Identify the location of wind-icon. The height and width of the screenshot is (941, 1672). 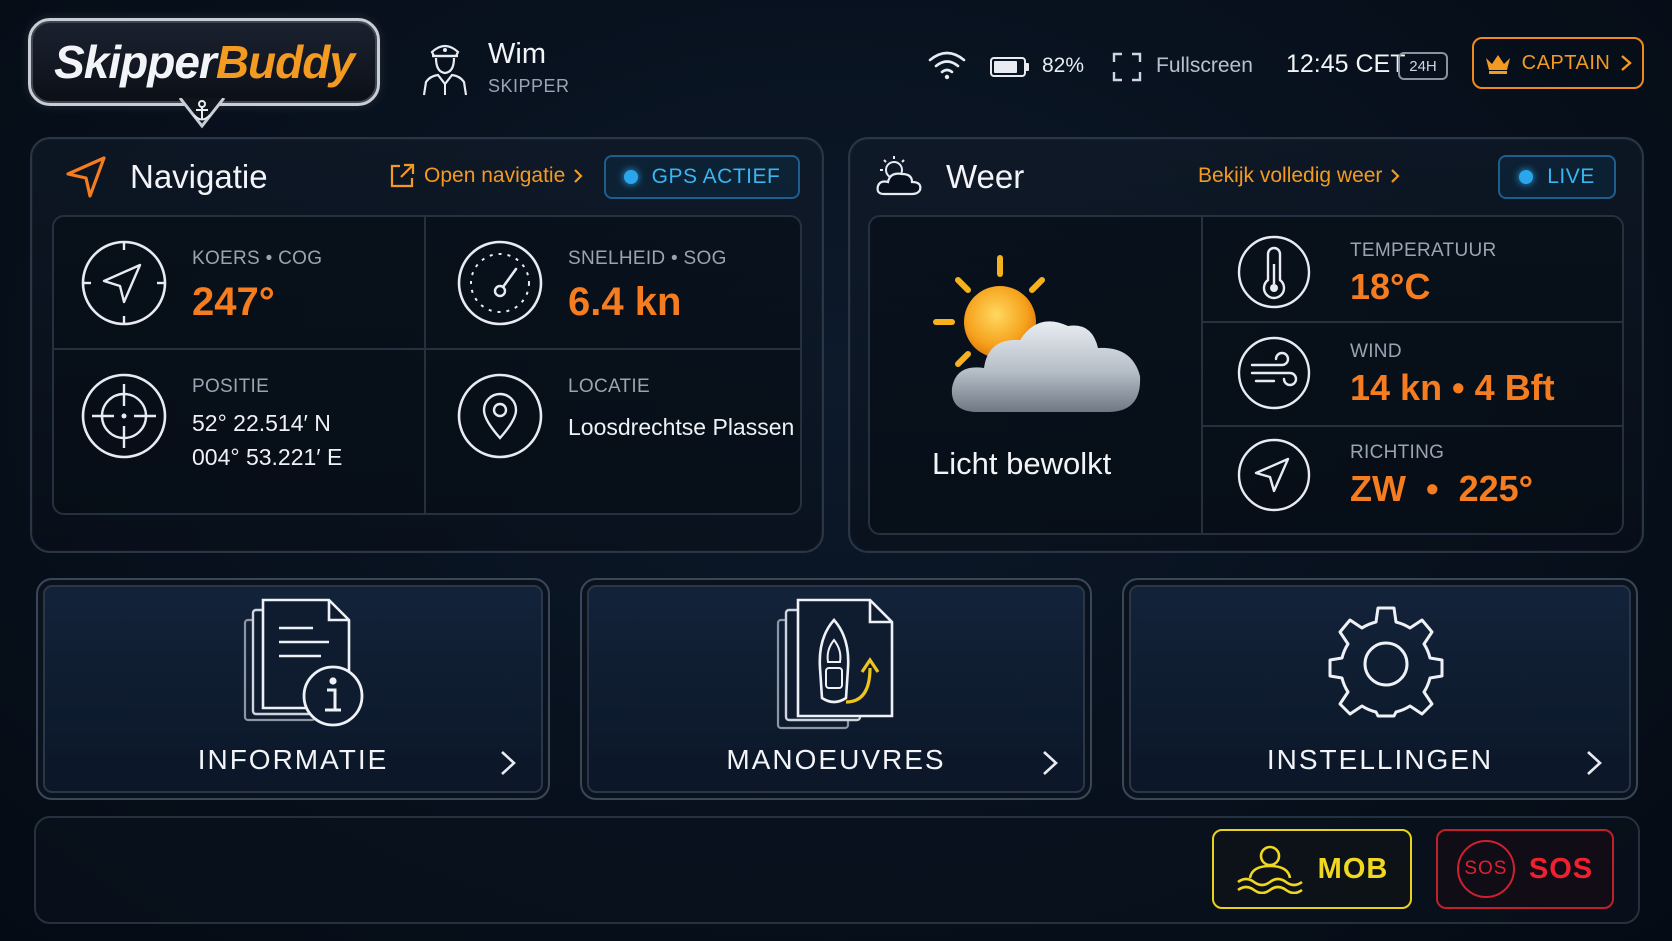
(1274, 373).